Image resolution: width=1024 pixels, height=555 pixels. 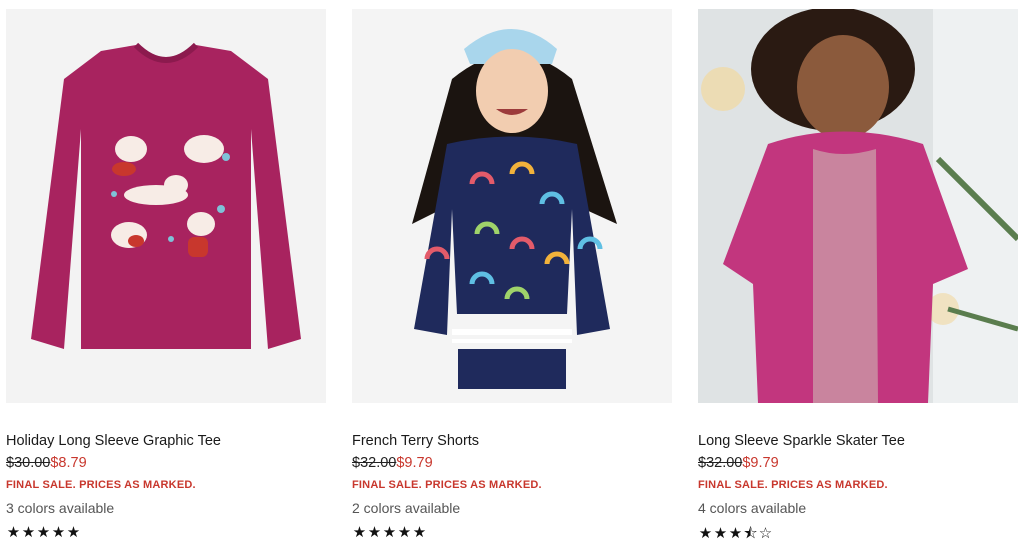 I want to click on sale-price: $8.79, so click(x=68, y=463).